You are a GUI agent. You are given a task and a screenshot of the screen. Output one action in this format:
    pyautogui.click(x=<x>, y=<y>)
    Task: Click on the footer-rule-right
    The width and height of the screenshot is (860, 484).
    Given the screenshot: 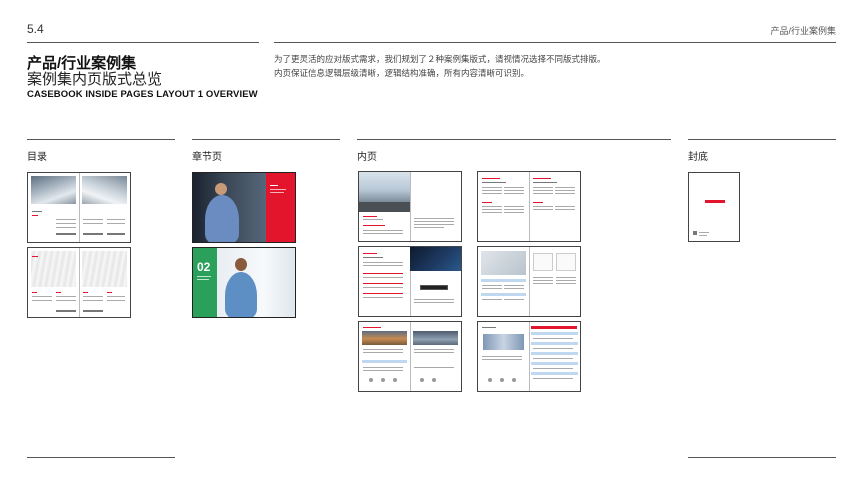 What is the action you would take?
    pyautogui.click(x=762, y=457)
    